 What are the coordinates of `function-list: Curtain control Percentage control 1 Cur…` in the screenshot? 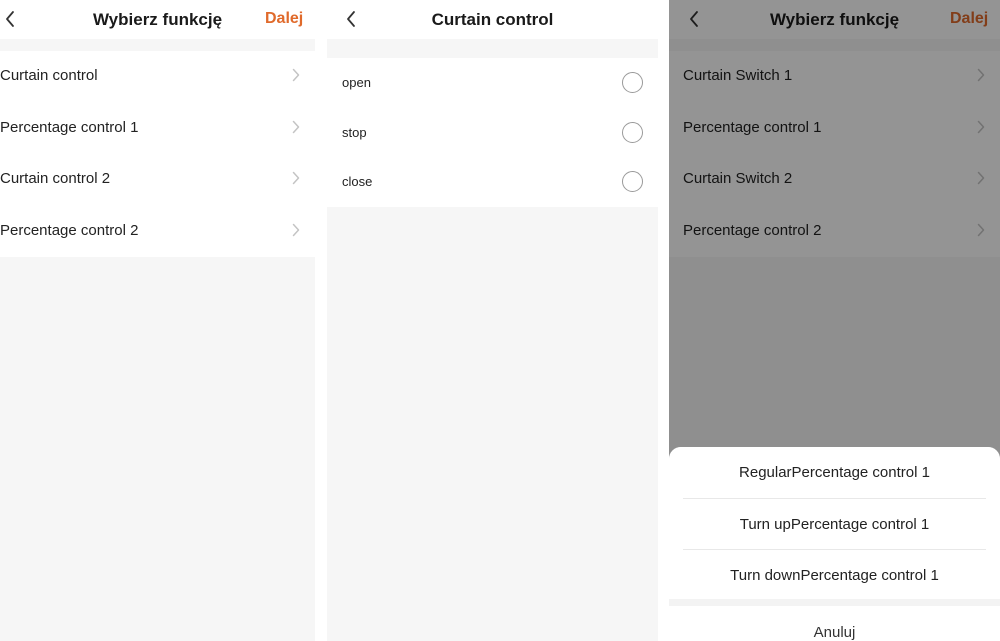 It's located at (157, 154).